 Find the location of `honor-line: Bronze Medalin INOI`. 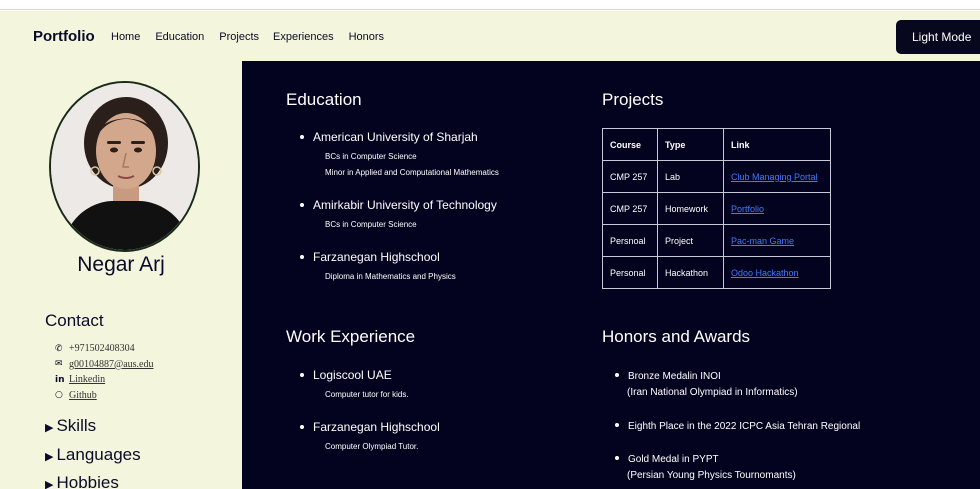

honor-line: Bronze Medalin INOI is located at coordinates (674, 376).